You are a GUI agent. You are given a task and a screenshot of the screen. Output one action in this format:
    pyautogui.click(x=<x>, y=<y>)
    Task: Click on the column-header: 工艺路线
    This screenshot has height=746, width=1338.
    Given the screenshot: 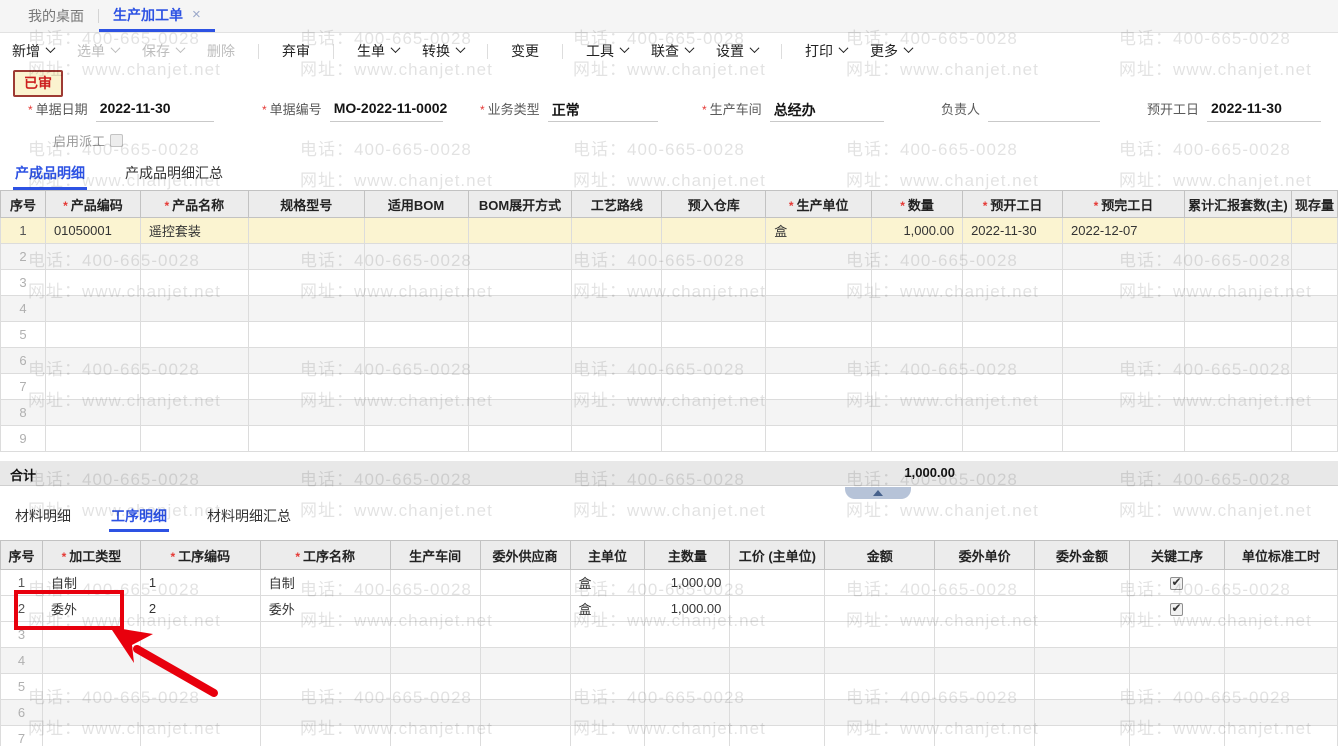 What is the action you would take?
    pyautogui.click(x=617, y=204)
    